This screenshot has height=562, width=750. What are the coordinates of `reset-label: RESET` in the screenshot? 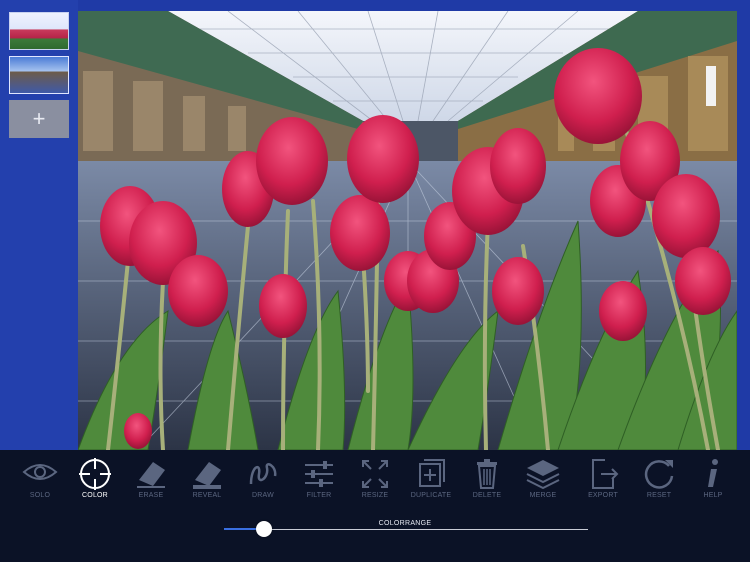 It's located at (659, 495).